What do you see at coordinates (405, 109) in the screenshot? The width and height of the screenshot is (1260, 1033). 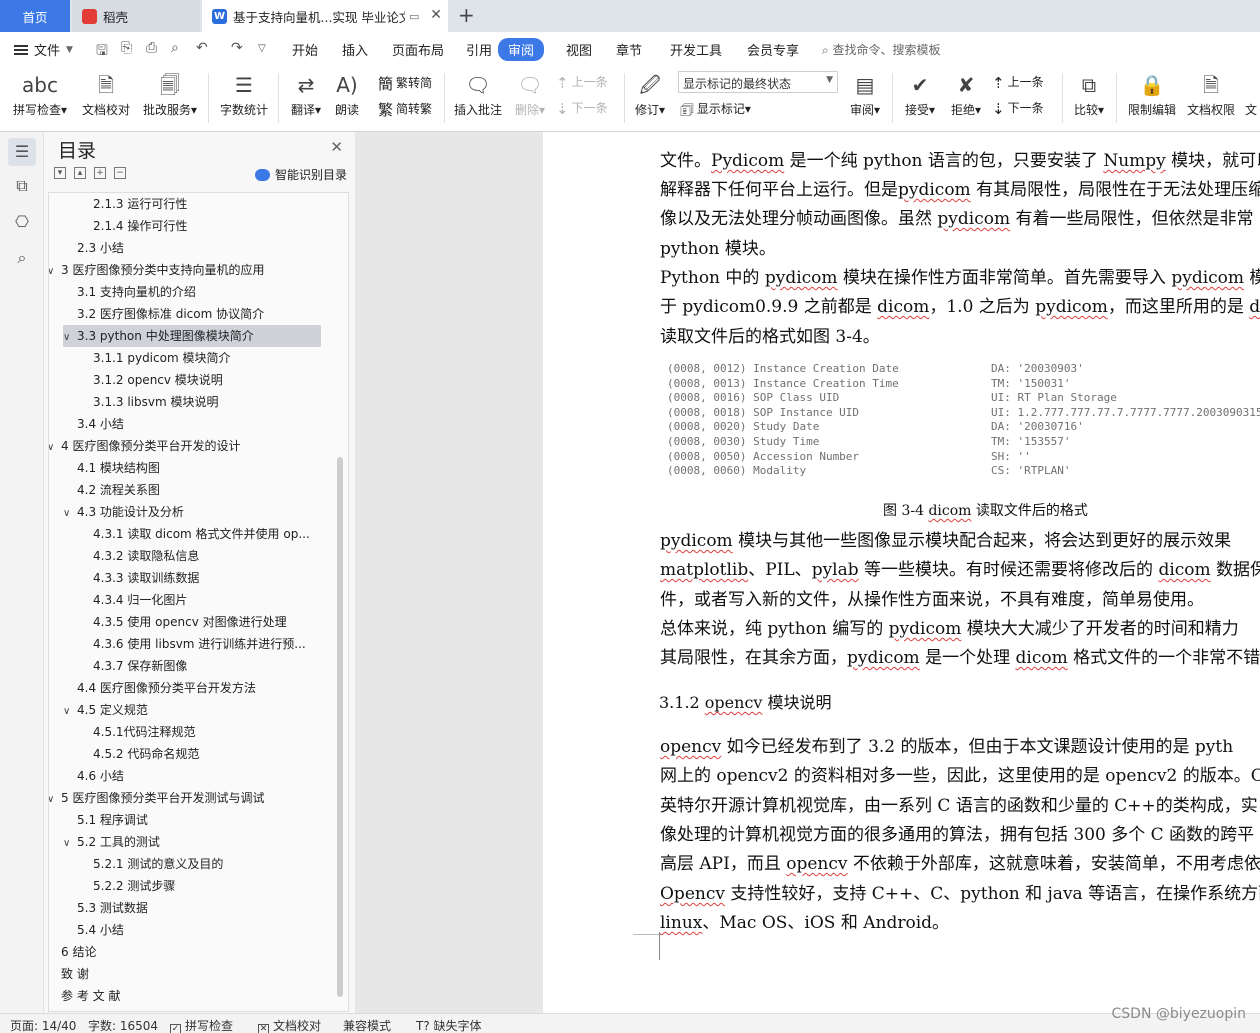 I see `simp-to-trad-button: 繁简转繁` at bounding box center [405, 109].